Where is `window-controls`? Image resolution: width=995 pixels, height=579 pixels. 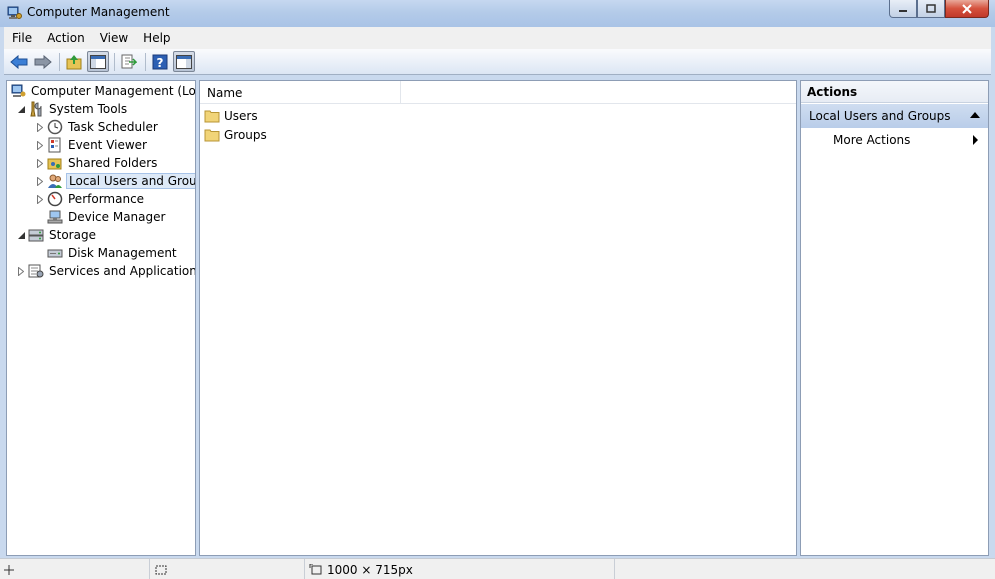
window-controls is located at coordinates (939, 9).